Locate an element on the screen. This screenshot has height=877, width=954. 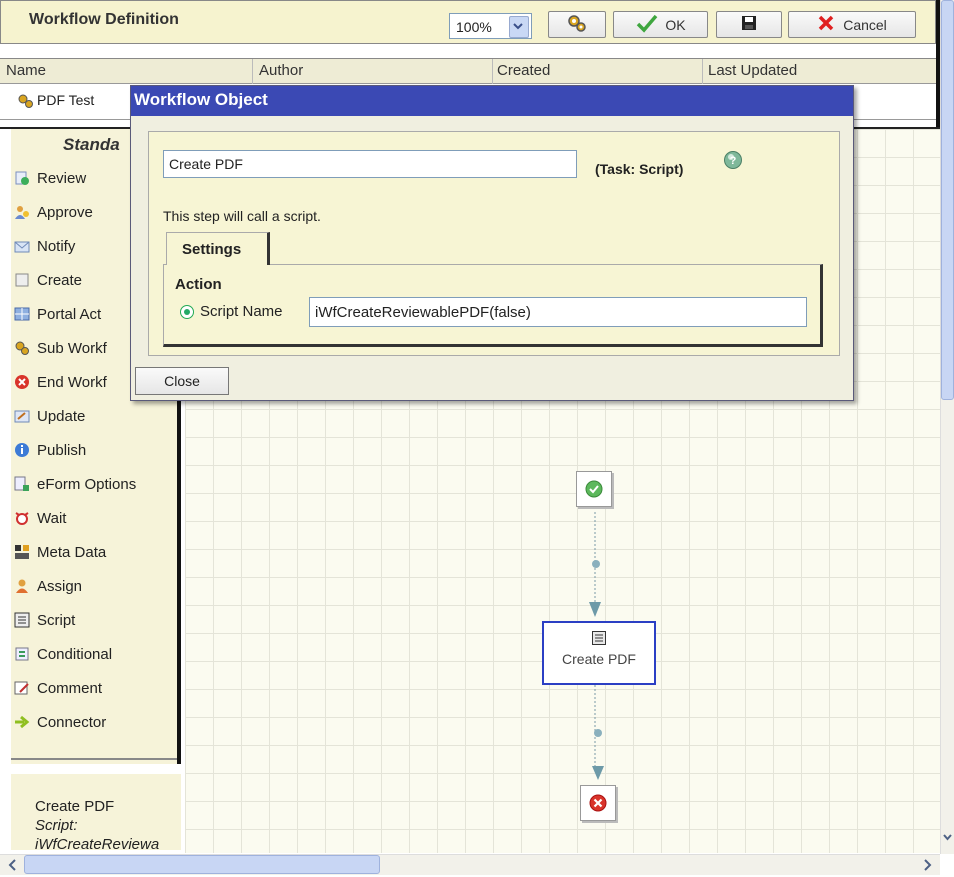
conditional-icon is located at coordinates (22, 654).